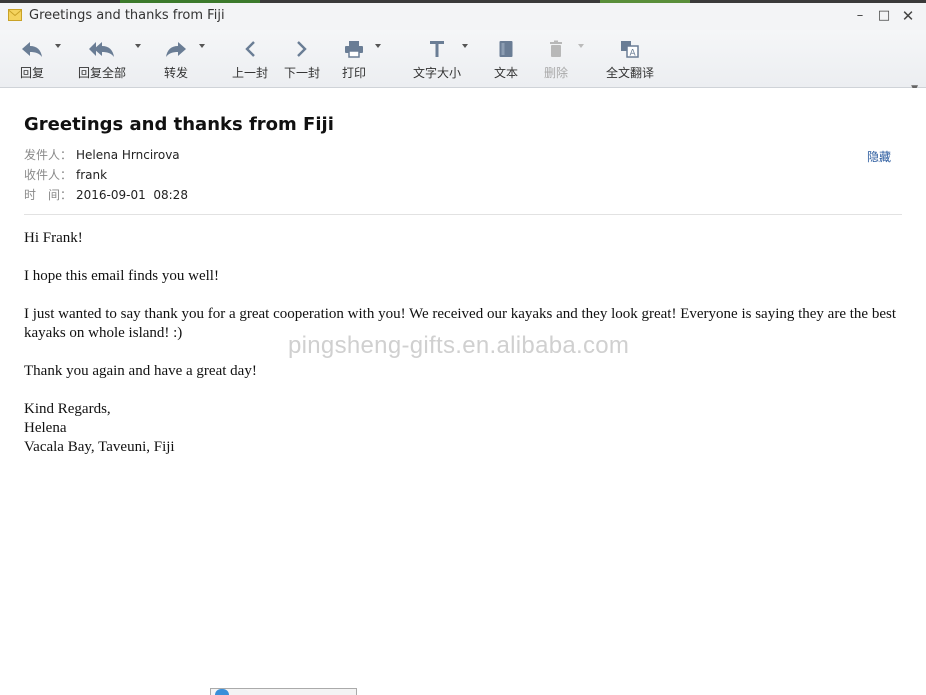 Image resolution: width=926 pixels, height=695 pixels. What do you see at coordinates (437, 59) in the screenshot?
I see `font-size-button: 文字大小` at bounding box center [437, 59].